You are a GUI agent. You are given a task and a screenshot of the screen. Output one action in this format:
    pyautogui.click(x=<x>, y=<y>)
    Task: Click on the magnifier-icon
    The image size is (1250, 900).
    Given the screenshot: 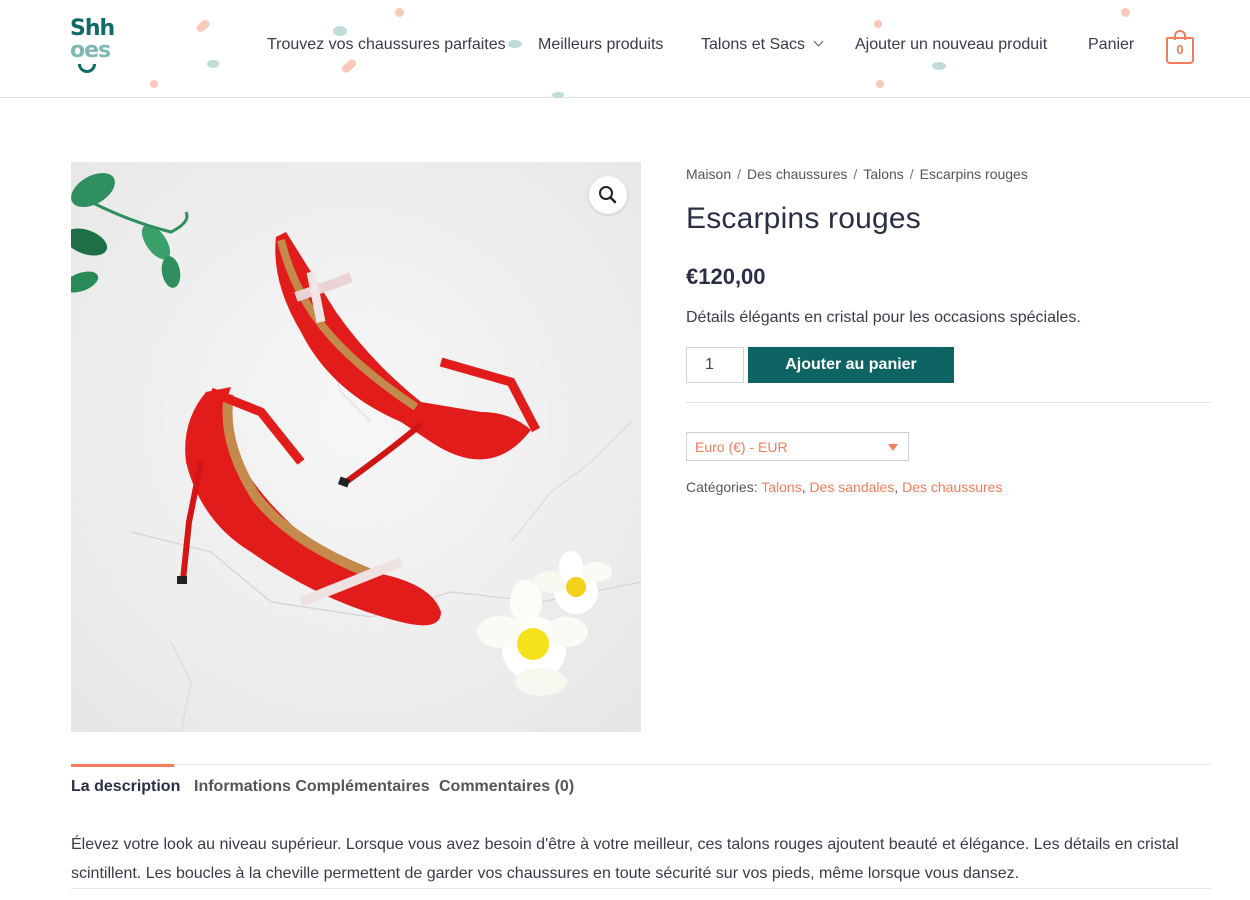 What is the action you would take?
    pyautogui.click(x=608, y=195)
    